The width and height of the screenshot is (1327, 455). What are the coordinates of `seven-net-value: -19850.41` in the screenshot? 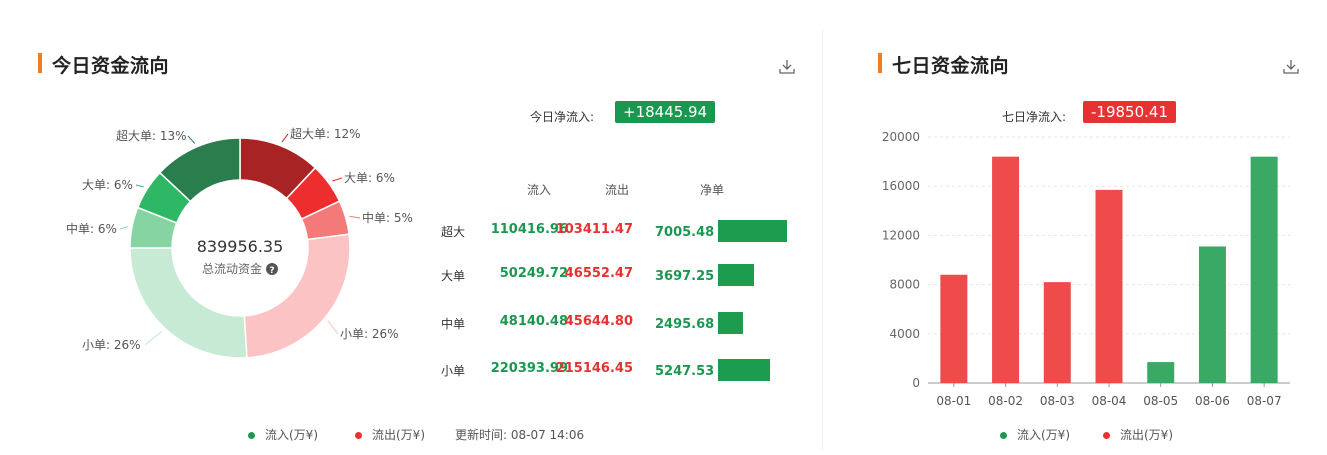 It's located at (1129, 112).